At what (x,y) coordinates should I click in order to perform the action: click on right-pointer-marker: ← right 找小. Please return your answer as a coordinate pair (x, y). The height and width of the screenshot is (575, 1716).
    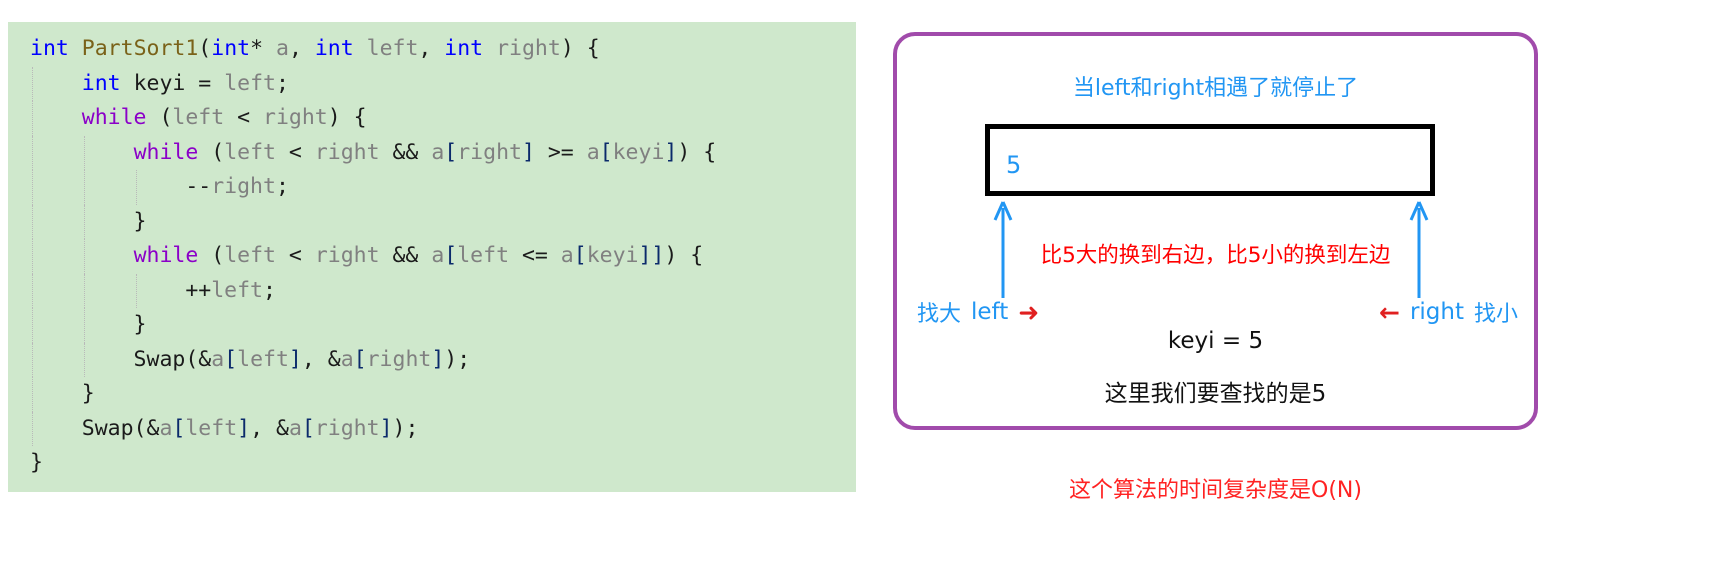
    Looking at the image, I should click on (1448, 312).